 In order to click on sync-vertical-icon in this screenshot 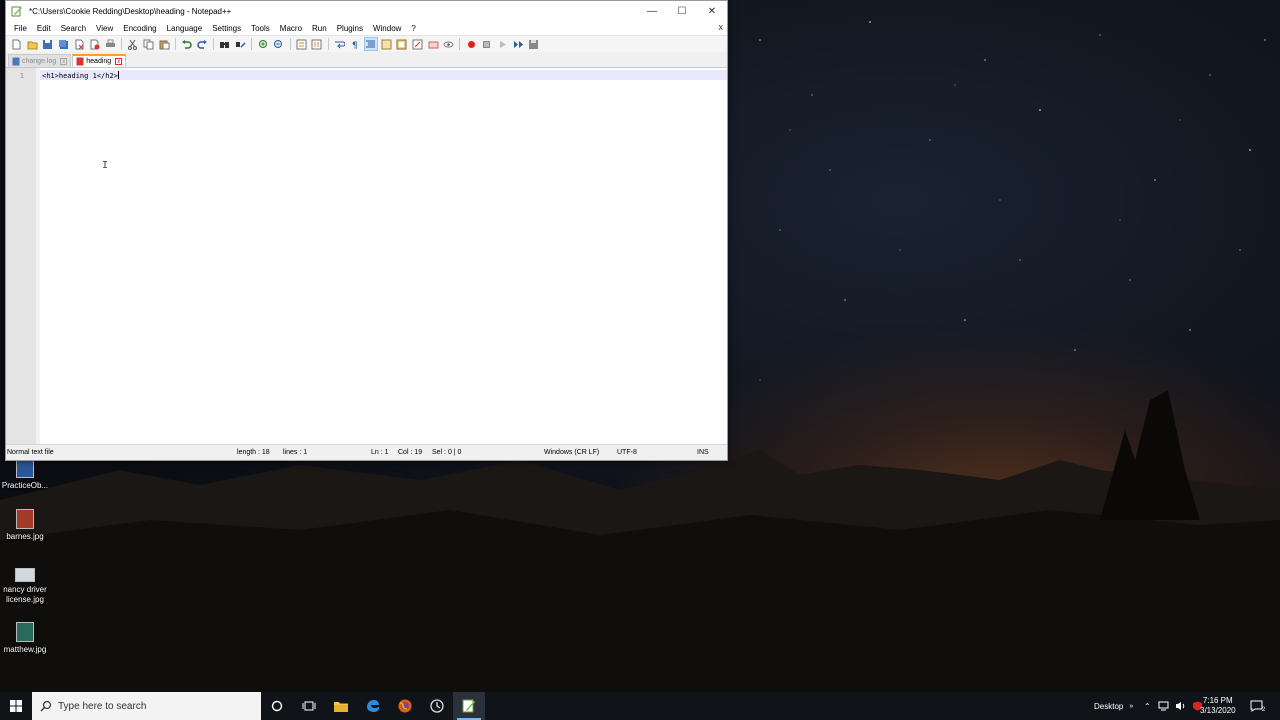, I will do `click(301, 44)`.